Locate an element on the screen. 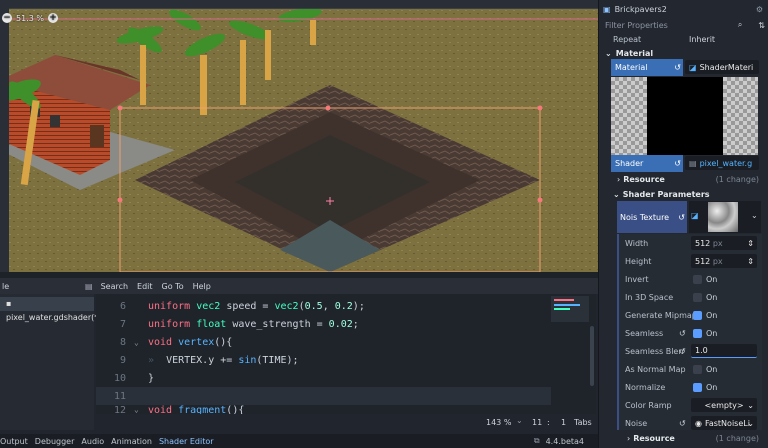 The height and width of the screenshot is (448, 768). prop-label: Seamless Blen is located at coordinates (654, 351).